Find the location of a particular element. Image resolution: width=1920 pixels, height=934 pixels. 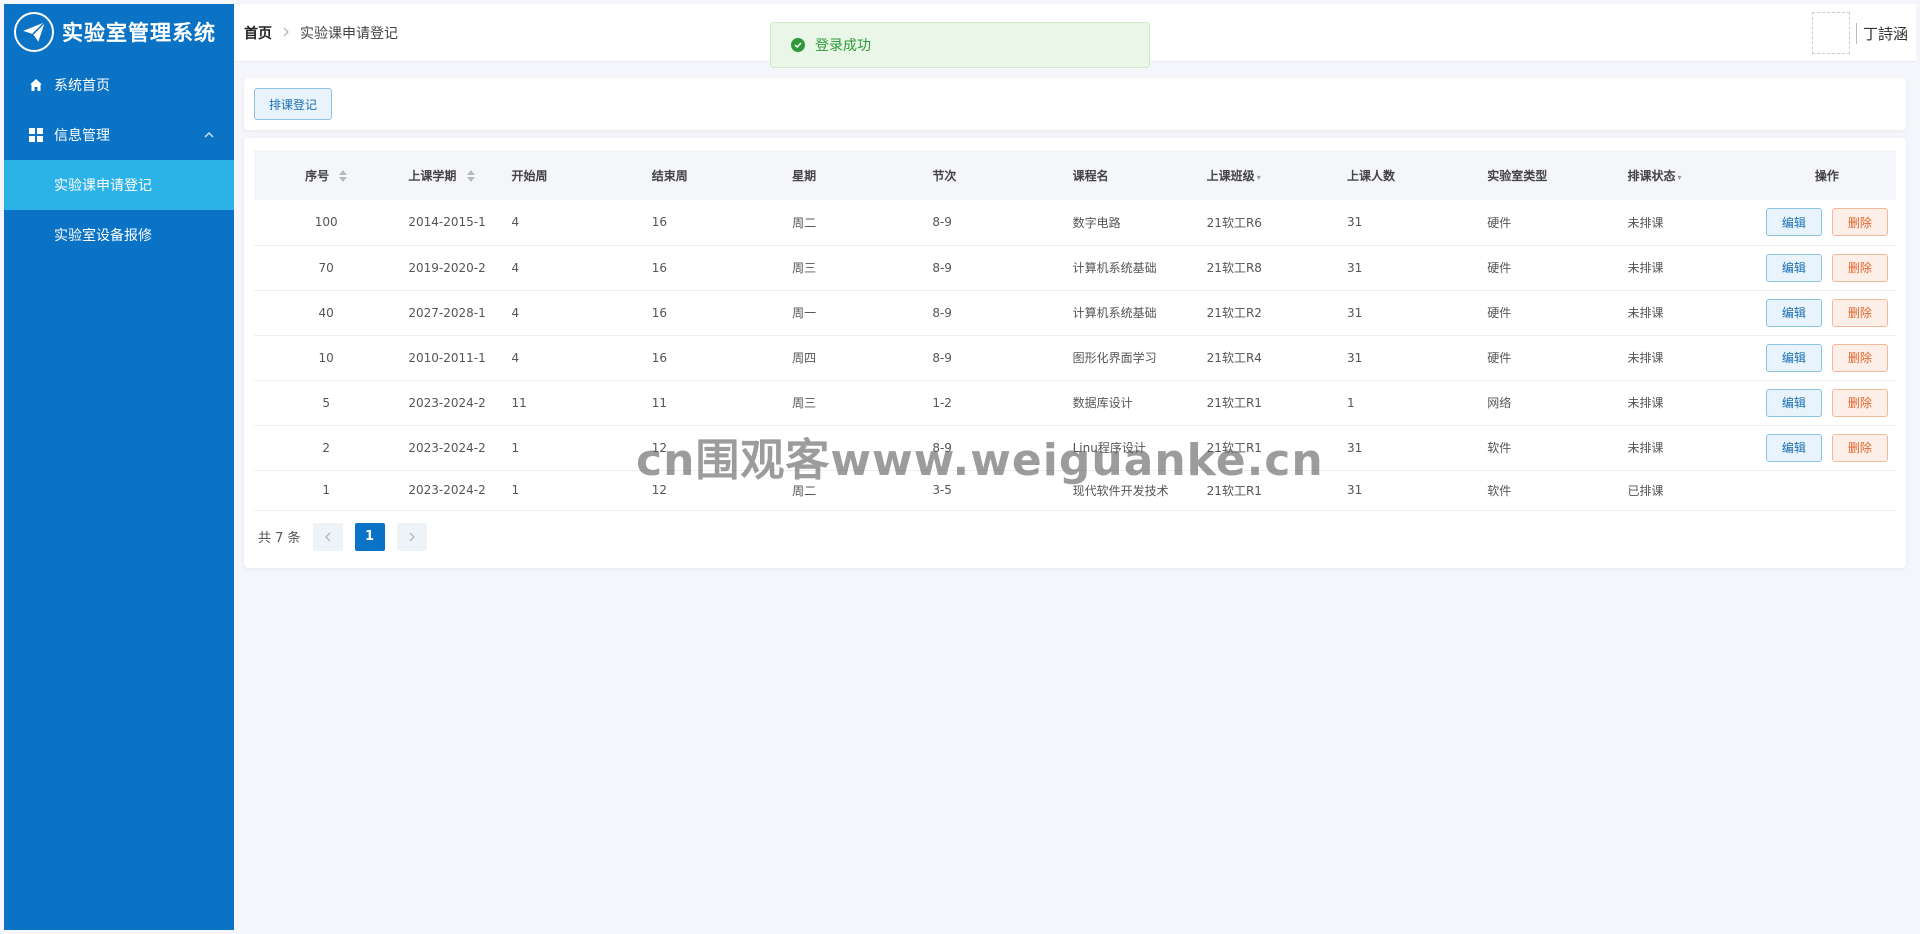

column-header-schedule-status: 排课状态 ▾ is located at coordinates (1687, 175).